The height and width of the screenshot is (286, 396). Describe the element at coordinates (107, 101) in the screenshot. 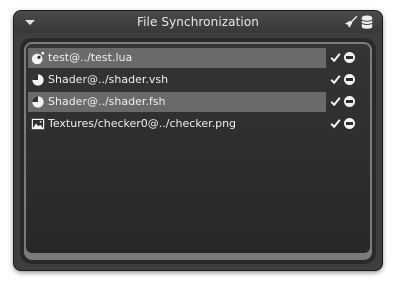

I see `file-label: Shader@../shader.fsh` at that location.